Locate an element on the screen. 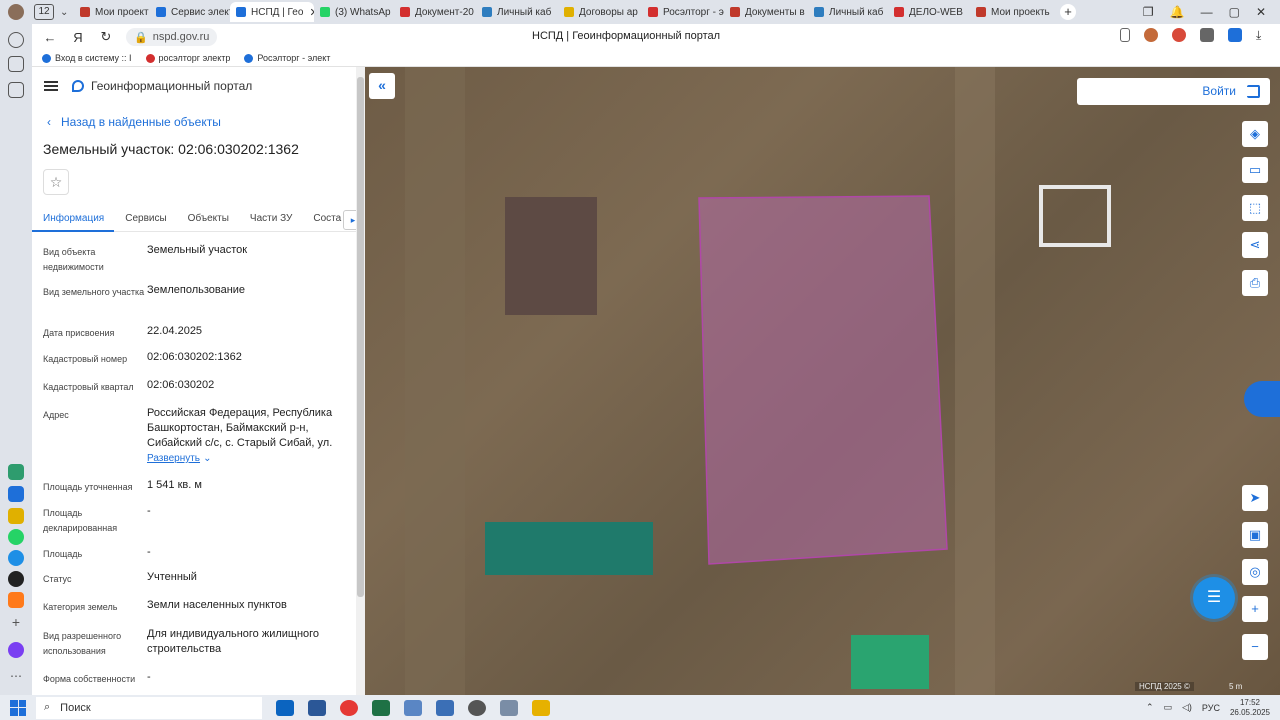 The image size is (1280, 720). menu-icon is located at coordinates (51, 86).